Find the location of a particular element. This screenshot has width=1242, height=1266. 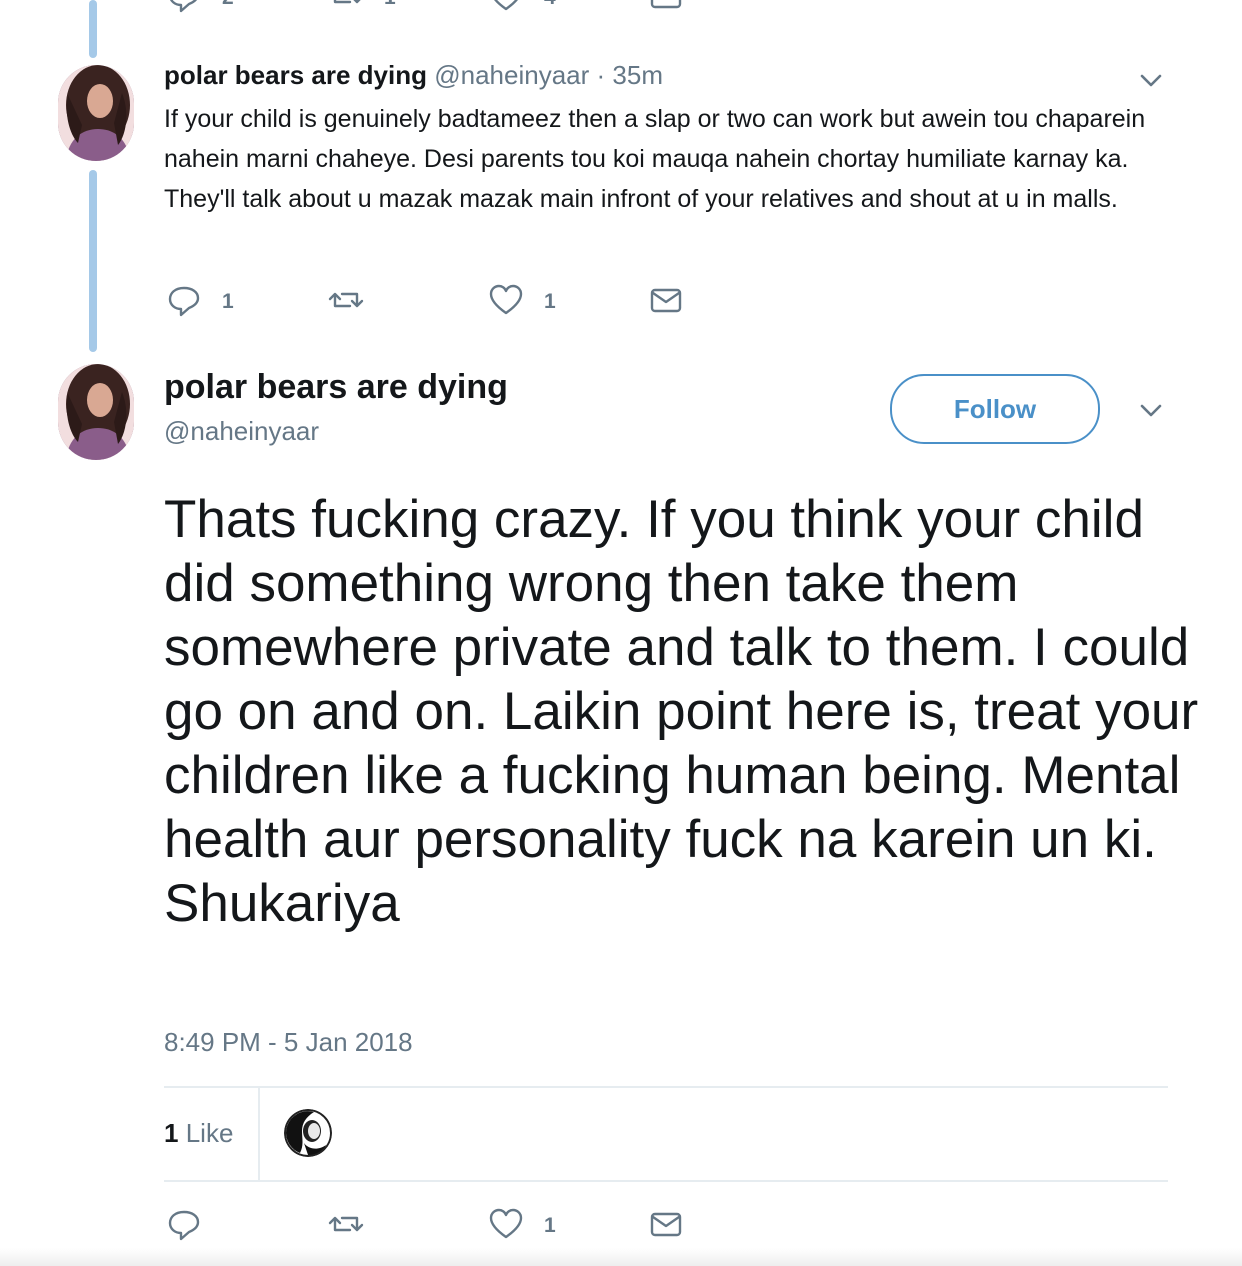

retweet-count: 1 is located at coordinates (390, 5).